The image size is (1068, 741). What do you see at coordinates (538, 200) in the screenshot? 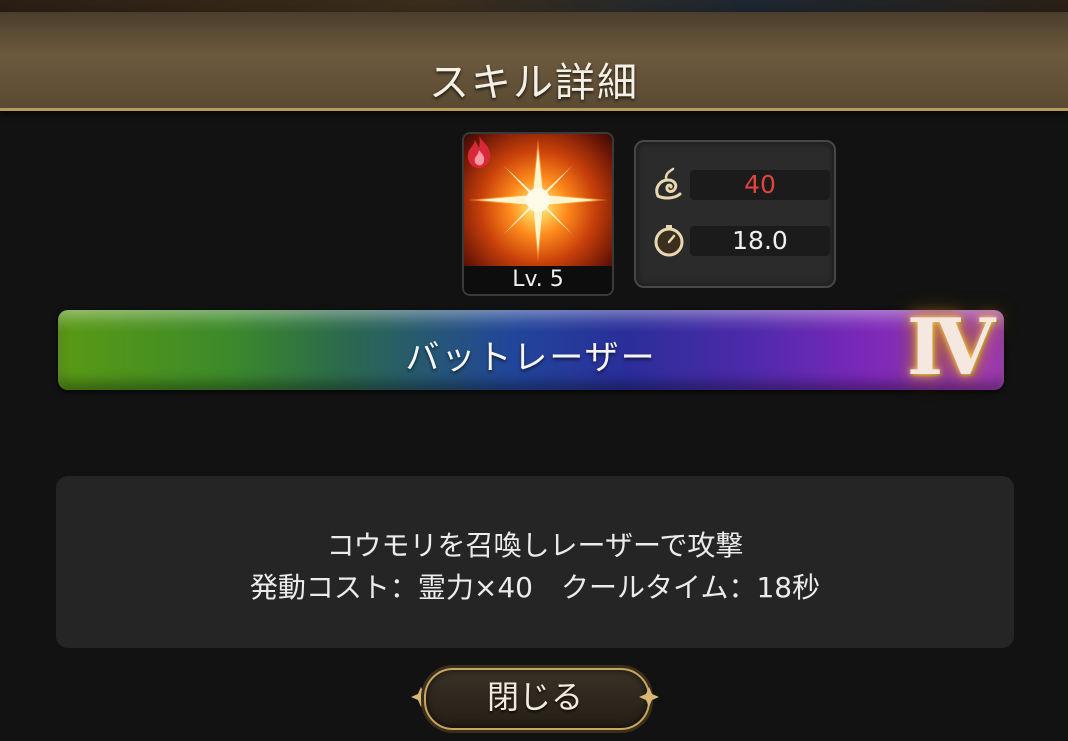
I see `starburst-icon` at bounding box center [538, 200].